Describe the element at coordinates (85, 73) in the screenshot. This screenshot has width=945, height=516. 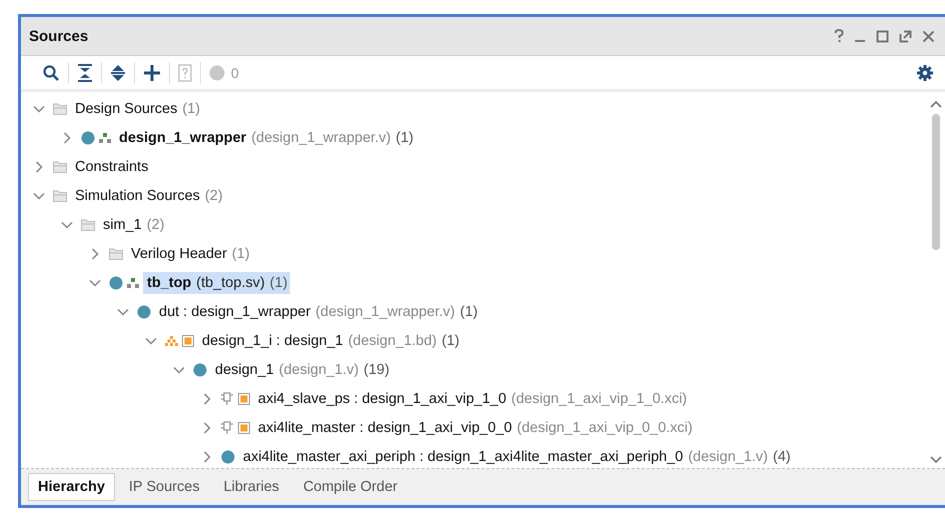
I see `collapse-all-icon` at that location.